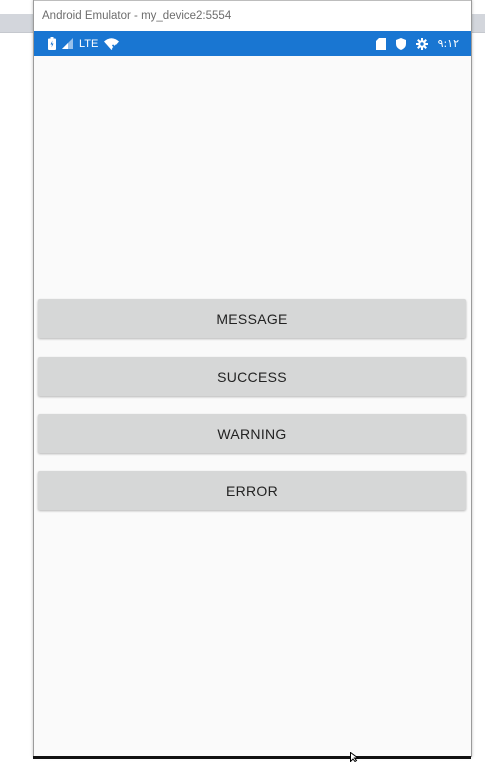 Image resolution: width=485 pixels, height=767 pixels. What do you see at coordinates (421, 43) in the screenshot?
I see `gear-icon` at bounding box center [421, 43].